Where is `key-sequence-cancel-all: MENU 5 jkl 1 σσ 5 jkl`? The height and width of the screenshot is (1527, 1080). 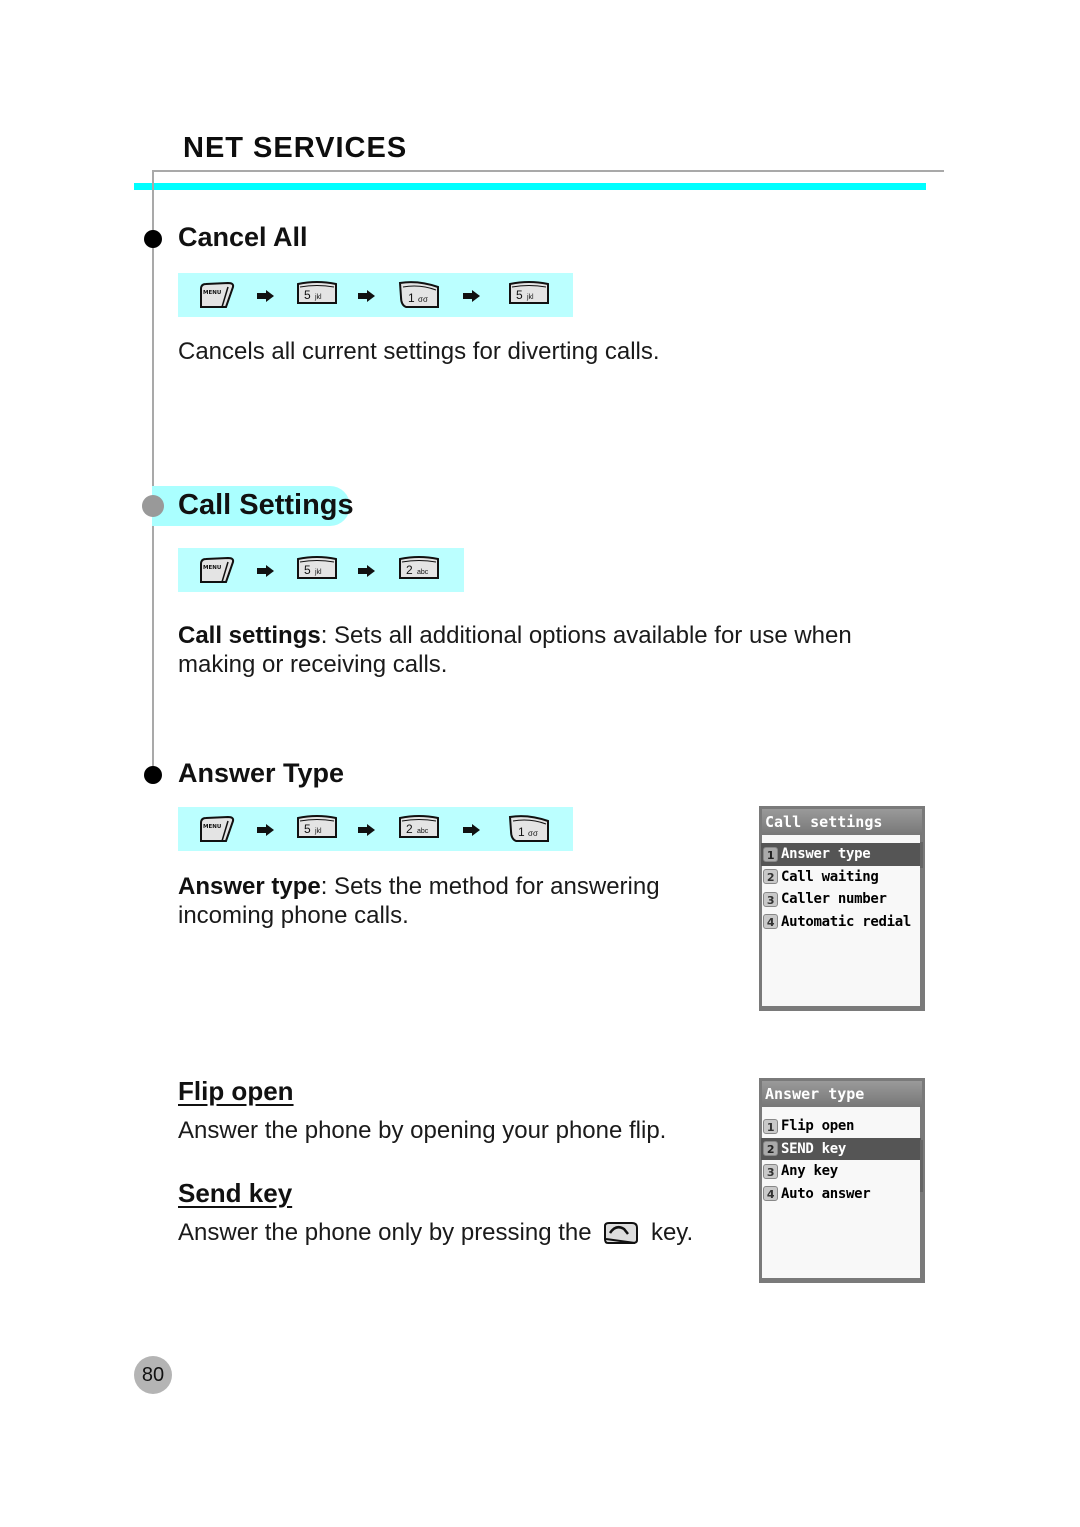
key-sequence-cancel-all: MENU 5 jkl 1 σσ 5 jkl is located at coordinates (375, 295).